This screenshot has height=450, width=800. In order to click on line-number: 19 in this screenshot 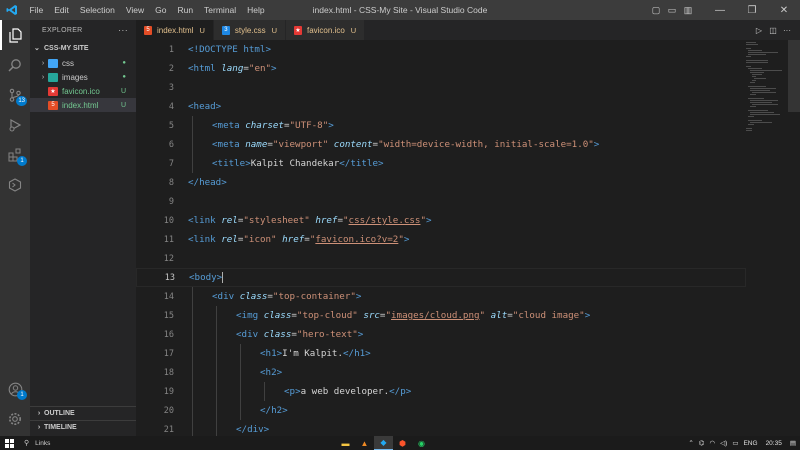, I will do `click(168, 391)`.